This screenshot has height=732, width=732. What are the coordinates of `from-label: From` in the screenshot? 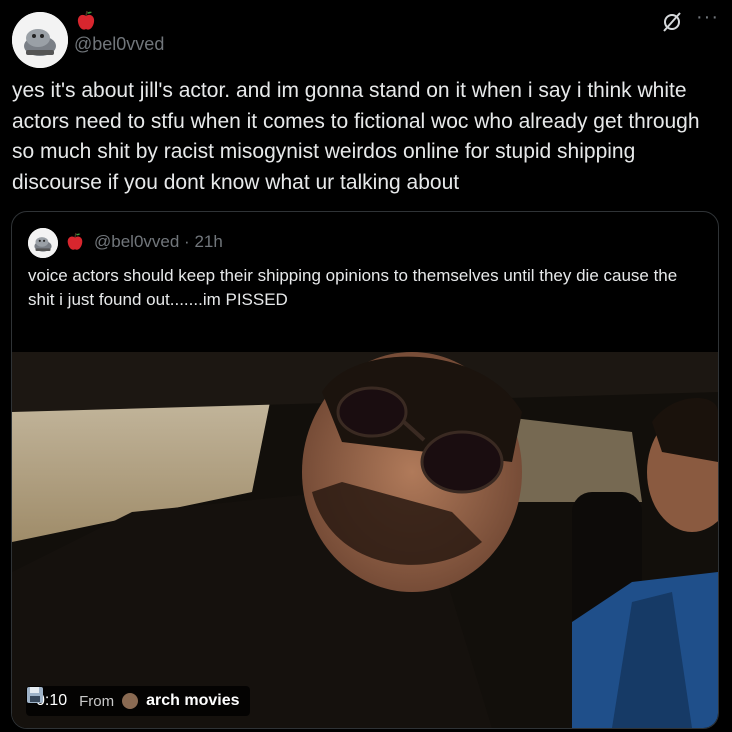 It's located at (97, 701).